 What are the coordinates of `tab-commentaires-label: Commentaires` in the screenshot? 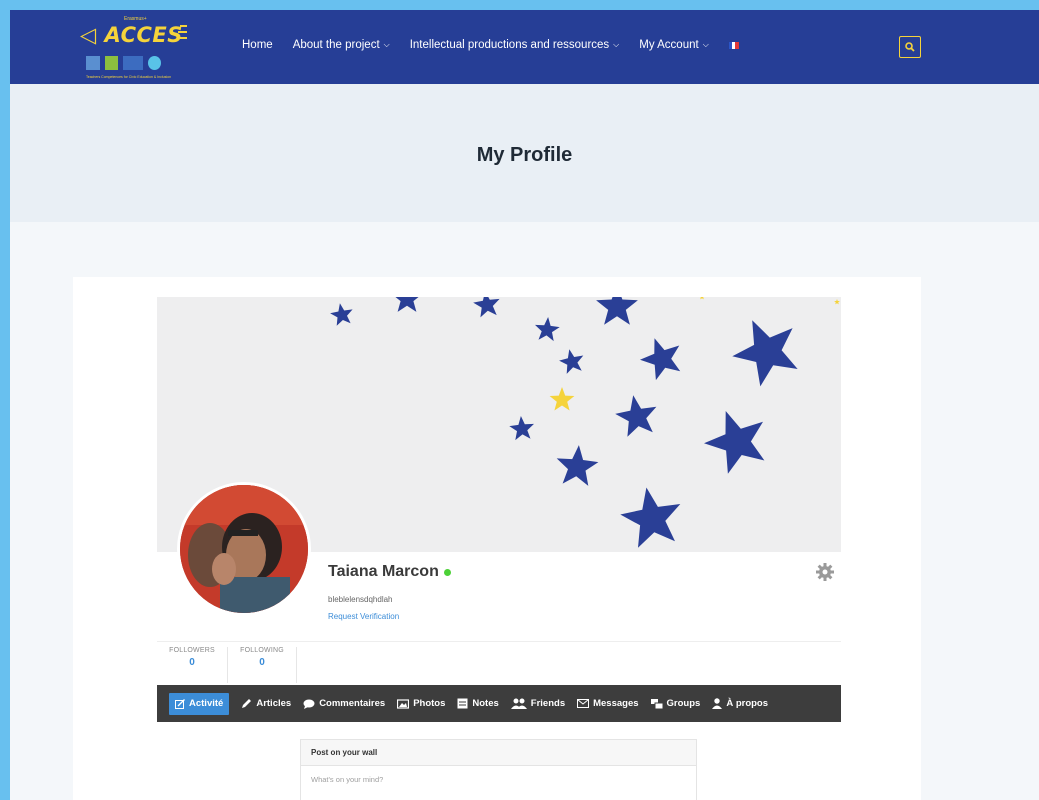 It's located at (352, 703).